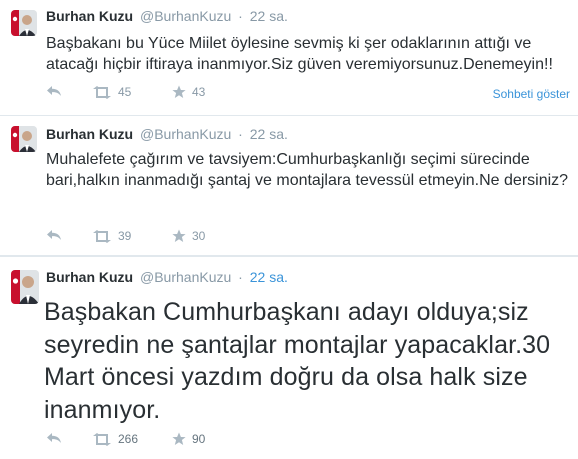 This screenshot has width=578, height=459. What do you see at coordinates (115, 439) in the screenshot?
I see `retweet-button: 266` at bounding box center [115, 439].